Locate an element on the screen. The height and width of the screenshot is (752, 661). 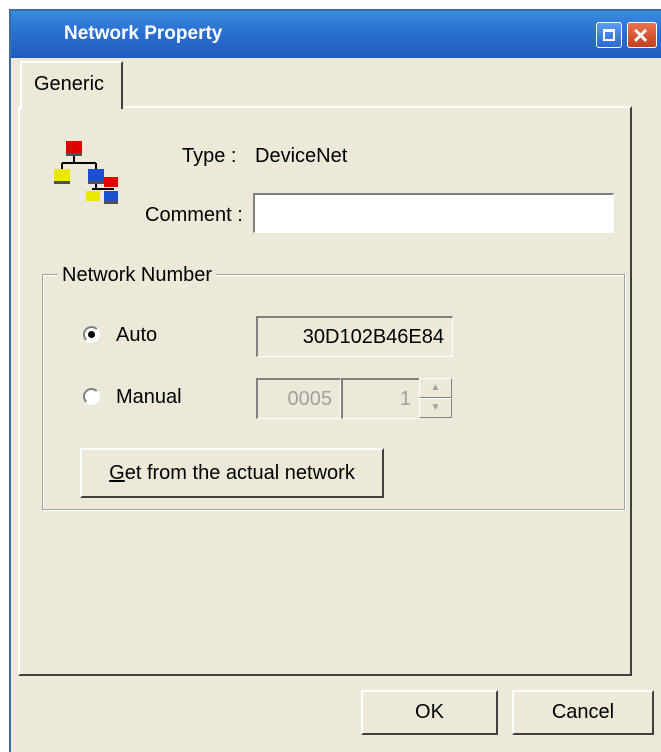
comment-label: Comment : is located at coordinates (194, 215).